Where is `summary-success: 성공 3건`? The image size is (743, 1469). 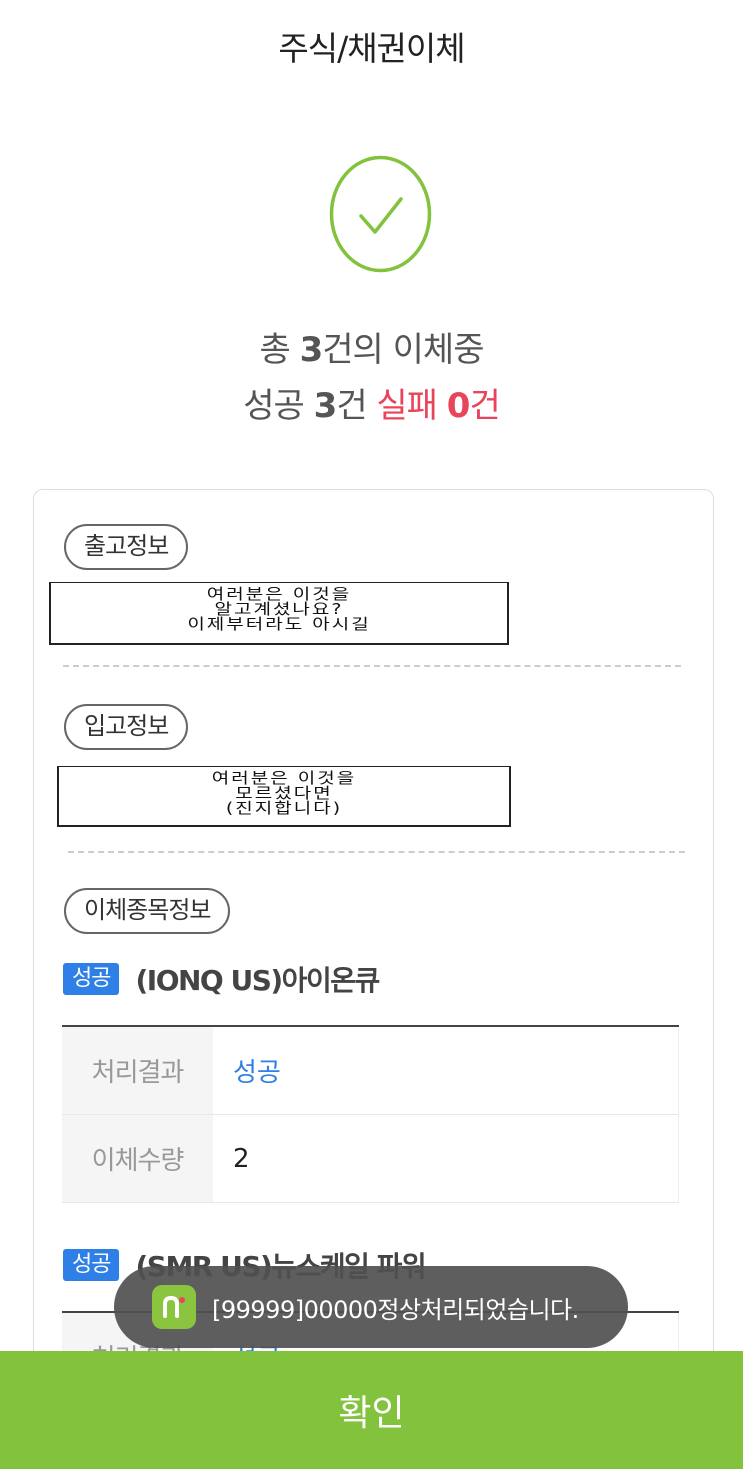
summary-success: 성공 3건 is located at coordinates (305, 406).